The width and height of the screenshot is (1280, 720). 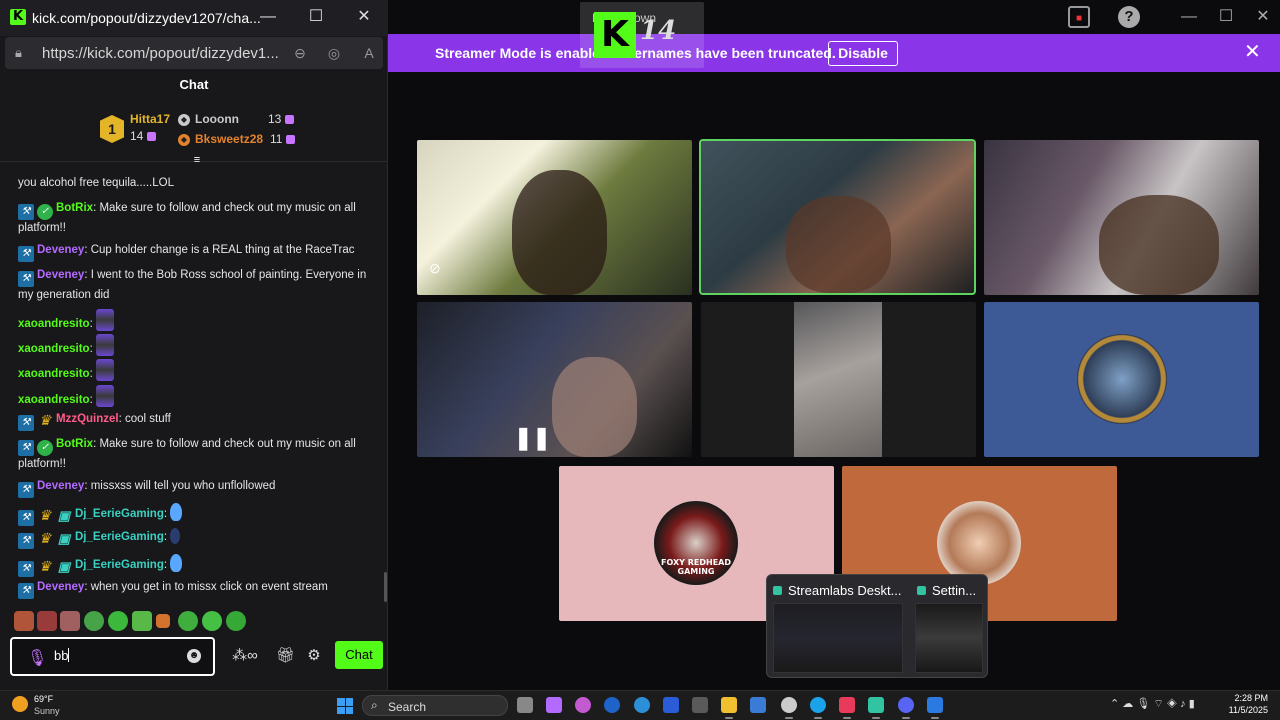 What do you see at coordinates (435, 705) in the screenshot?
I see `taskbar-search: ⌕ Search` at bounding box center [435, 705].